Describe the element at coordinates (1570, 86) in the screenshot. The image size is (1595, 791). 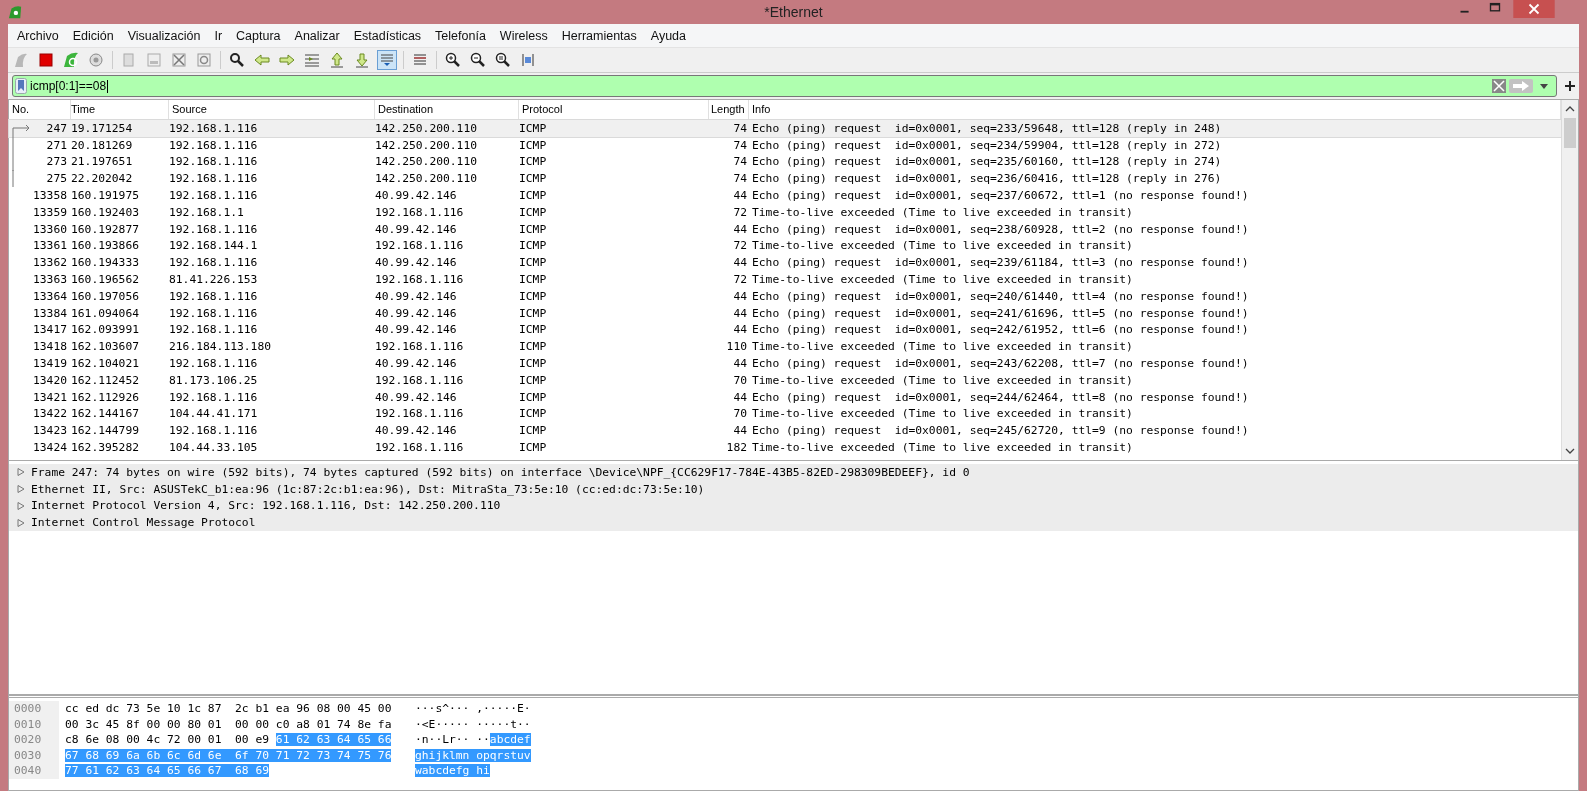
I see `add-icon` at that location.